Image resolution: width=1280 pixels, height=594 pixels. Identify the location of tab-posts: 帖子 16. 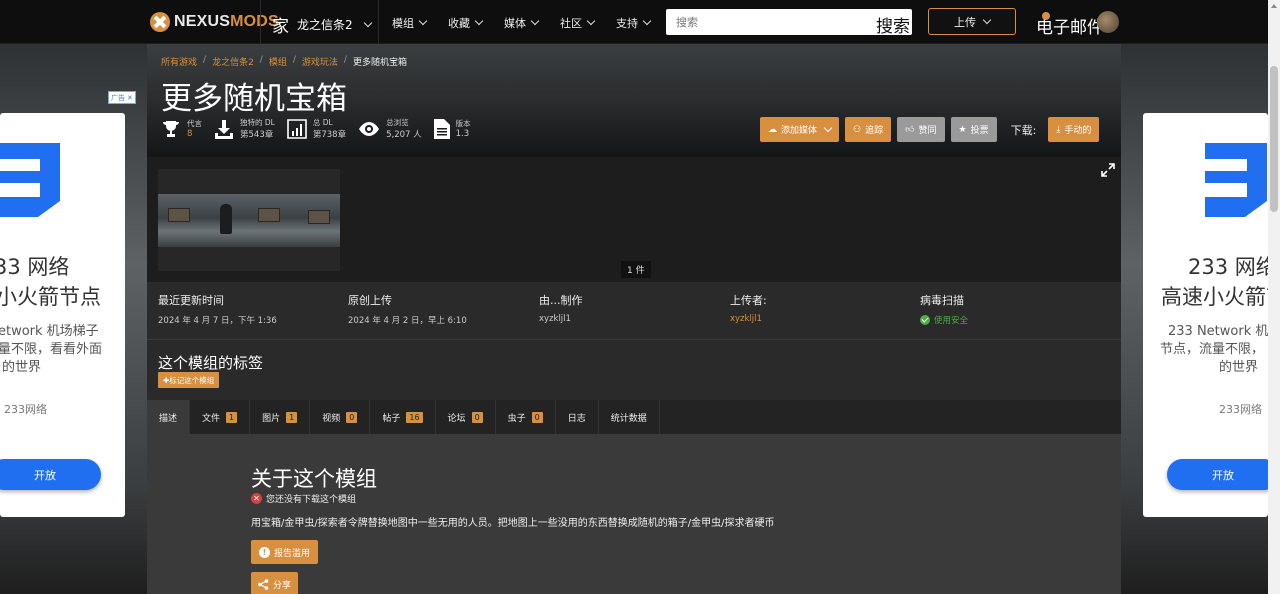
(403, 417).